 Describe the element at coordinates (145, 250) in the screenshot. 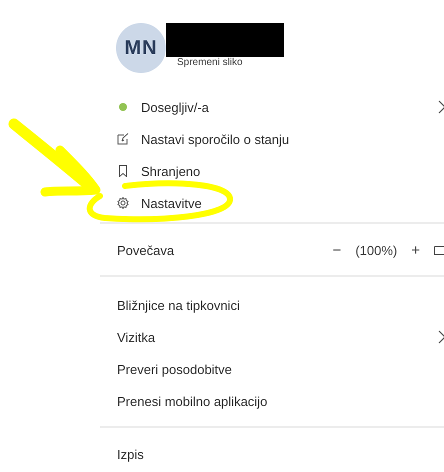

I see `zoom-label: Povečava` at that location.